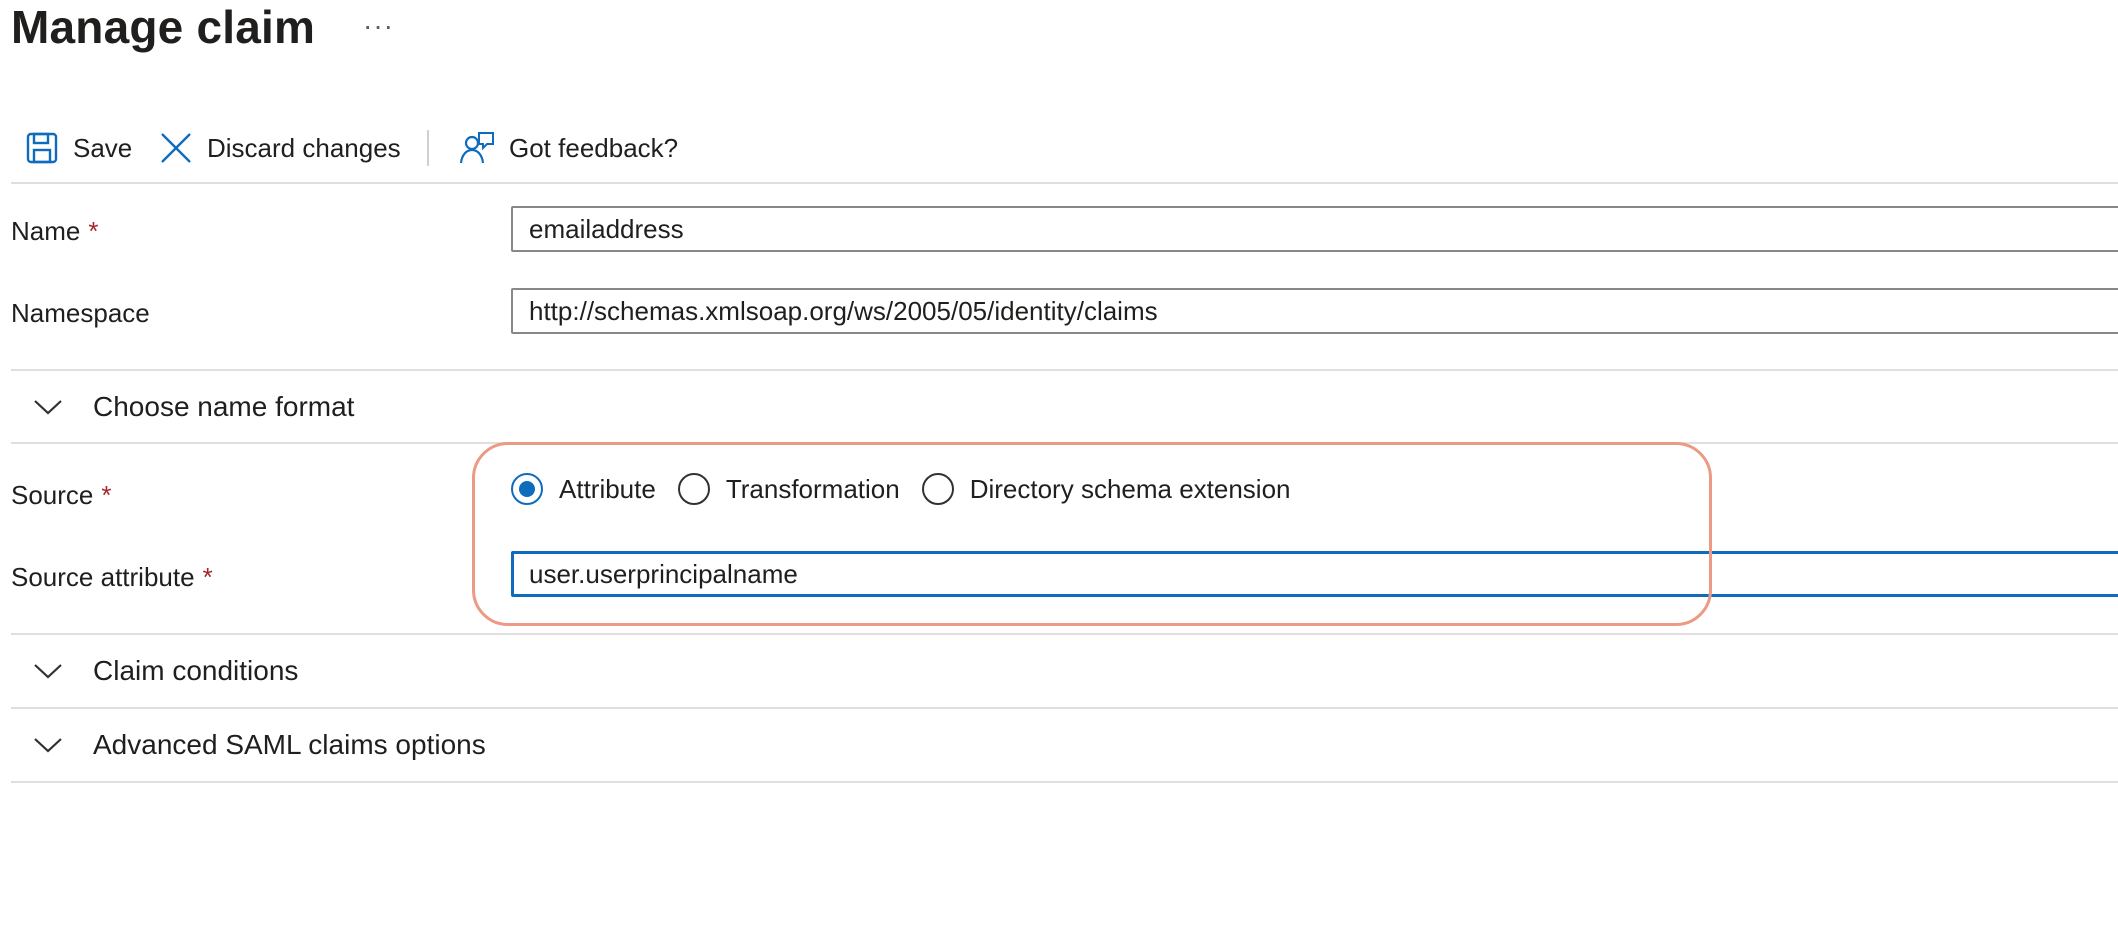 This screenshot has width=2118, height=926. I want to click on discard-changes-button: Discard changes, so click(280, 148).